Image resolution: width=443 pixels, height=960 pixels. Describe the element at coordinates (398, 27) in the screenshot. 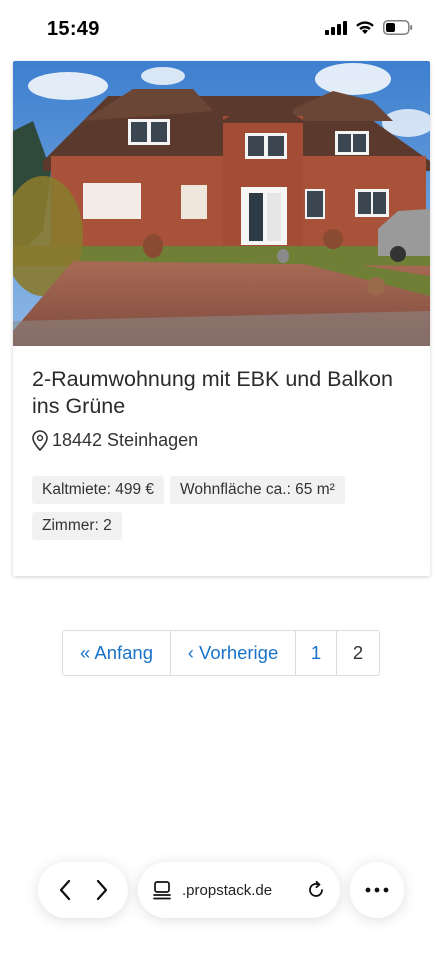

I see `battery-icon` at that location.